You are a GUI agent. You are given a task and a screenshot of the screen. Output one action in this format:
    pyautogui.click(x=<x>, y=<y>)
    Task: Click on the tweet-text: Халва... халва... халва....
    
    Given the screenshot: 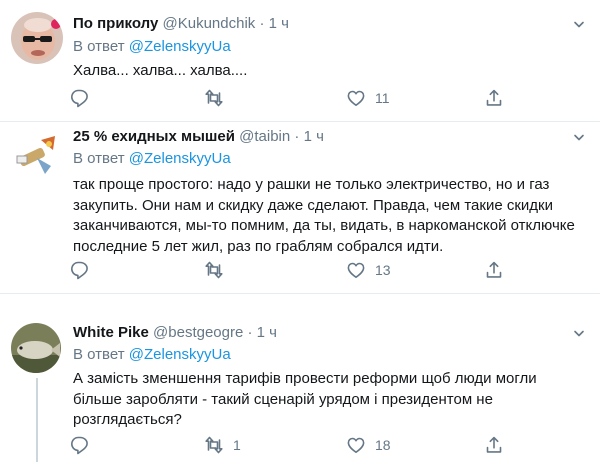 What is the action you would take?
    pyautogui.click(x=160, y=70)
    